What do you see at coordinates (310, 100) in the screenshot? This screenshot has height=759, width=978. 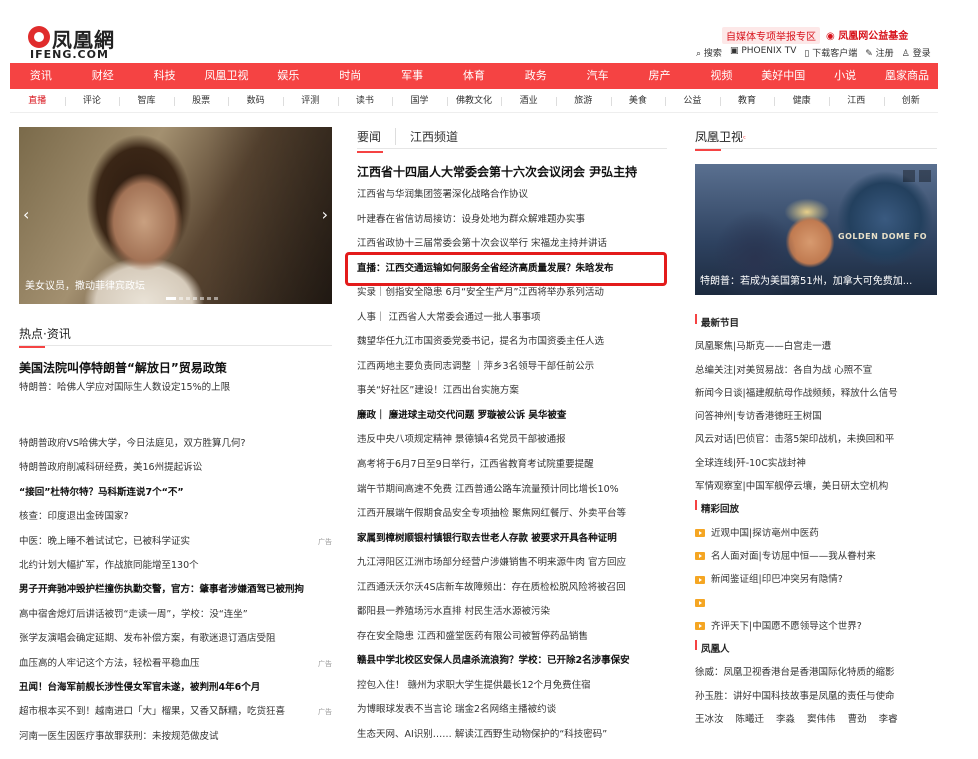 I see `subnav-item: 评测` at bounding box center [310, 100].